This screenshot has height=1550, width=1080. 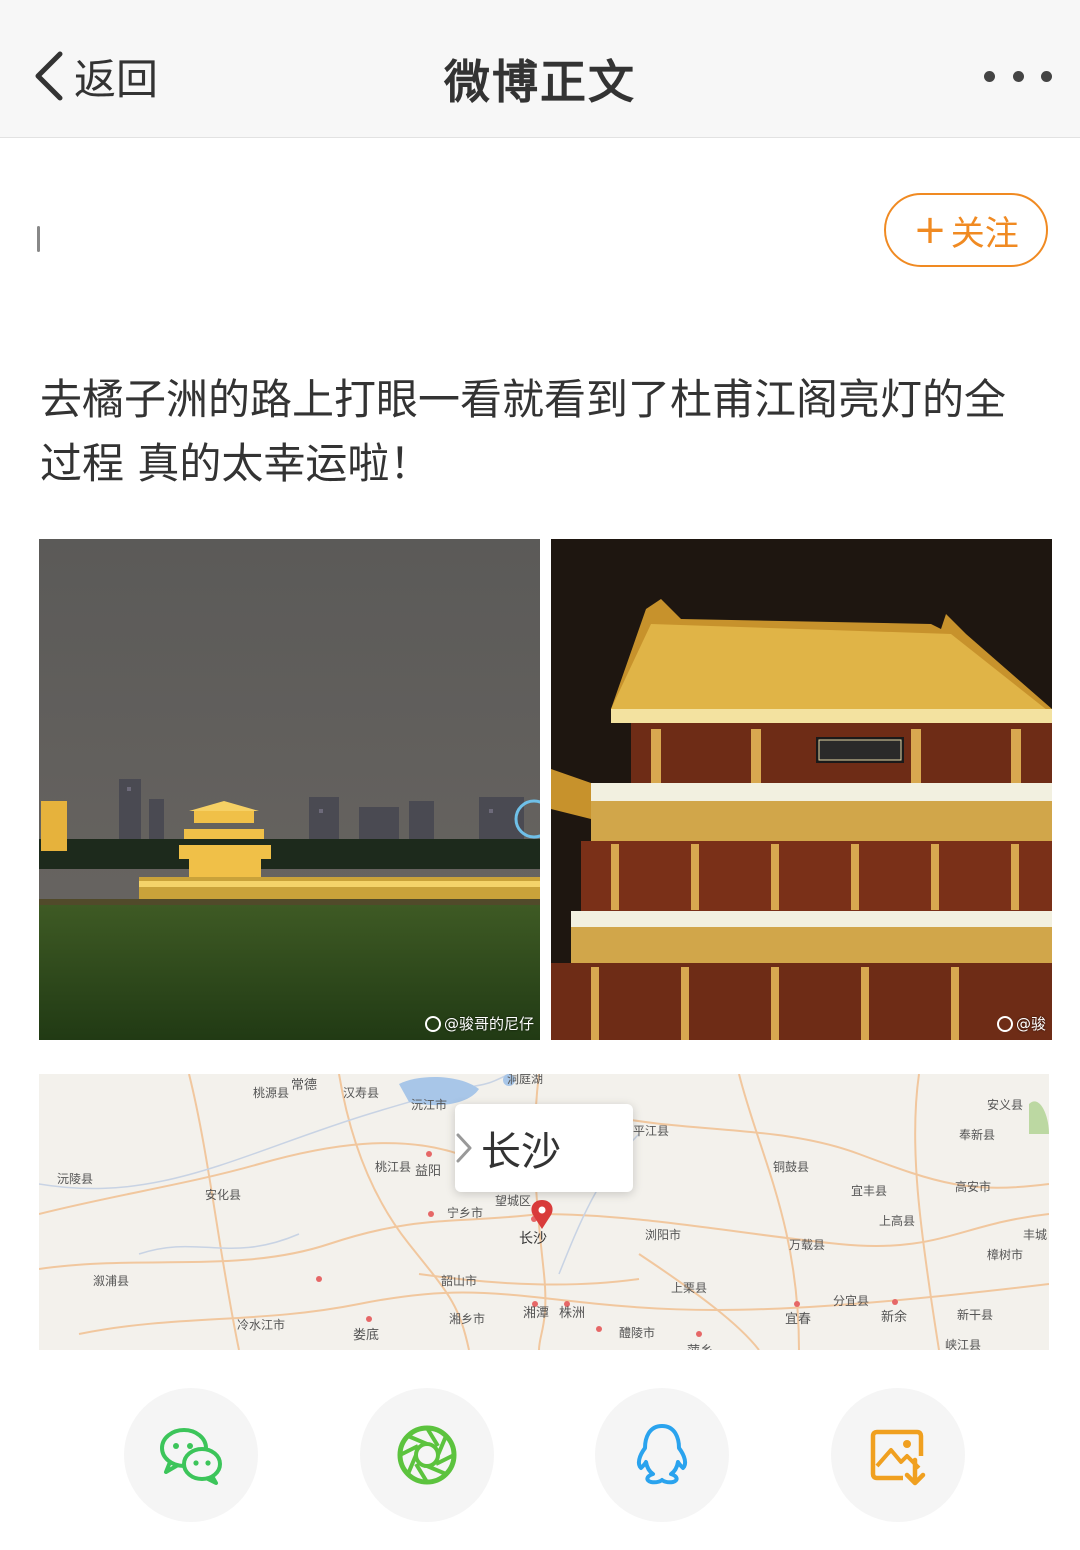 I want to click on night-skyline-image, so click(x=289, y=789).